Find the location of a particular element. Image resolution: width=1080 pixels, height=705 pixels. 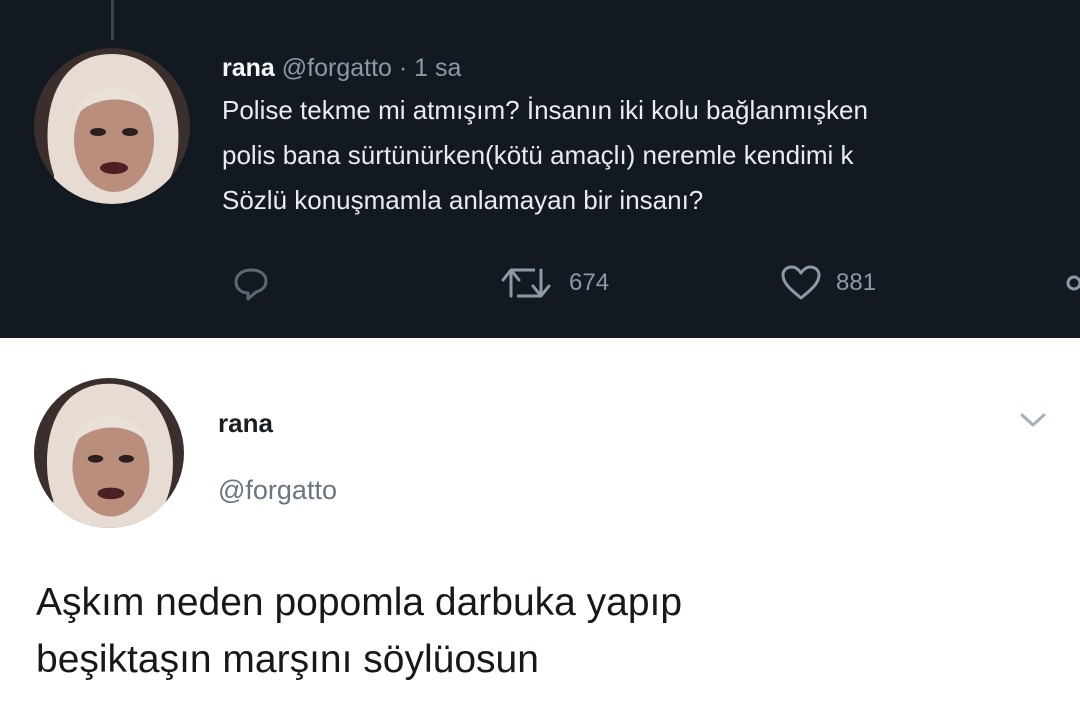

retweet-count: 674 is located at coordinates (589, 282).